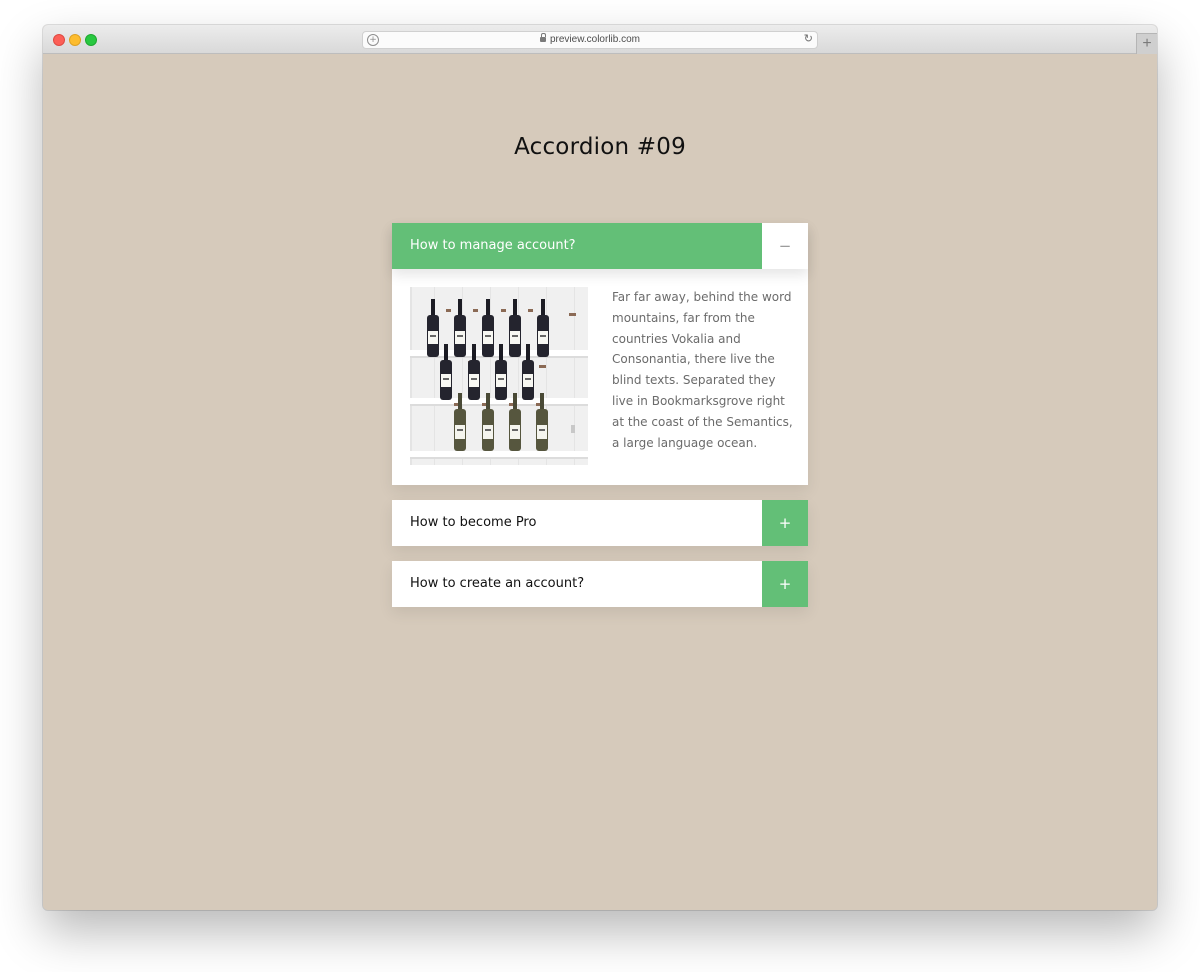 This screenshot has height=972, width=1200. I want to click on accordion-panel: How to create an account? +, so click(600, 584).